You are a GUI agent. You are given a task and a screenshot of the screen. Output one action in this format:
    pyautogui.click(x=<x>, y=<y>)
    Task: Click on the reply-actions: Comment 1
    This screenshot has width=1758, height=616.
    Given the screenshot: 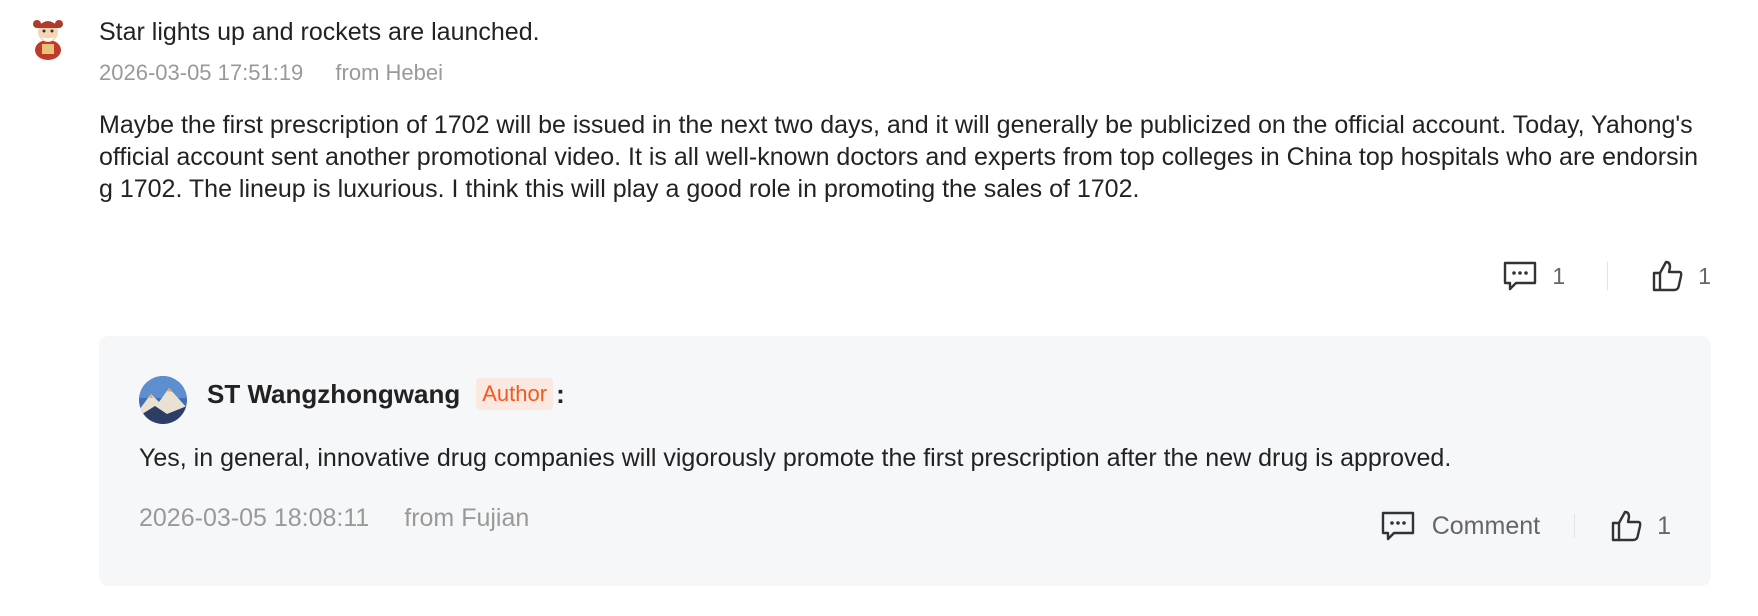 What is the action you would take?
    pyautogui.click(x=1525, y=526)
    